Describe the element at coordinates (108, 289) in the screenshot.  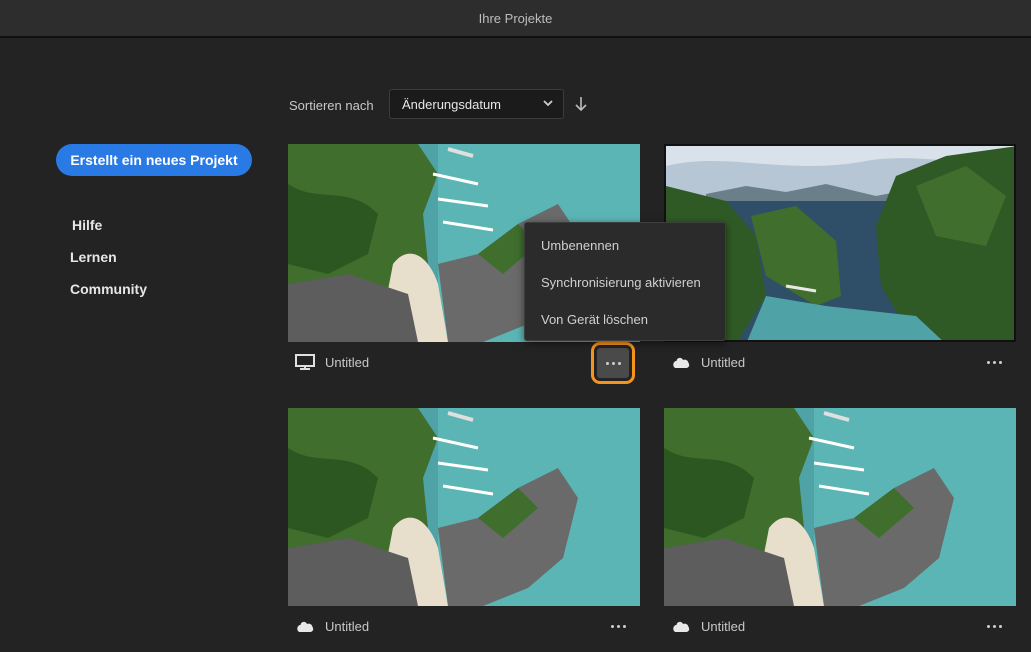
I see `nav-link-community: Community` at that location.